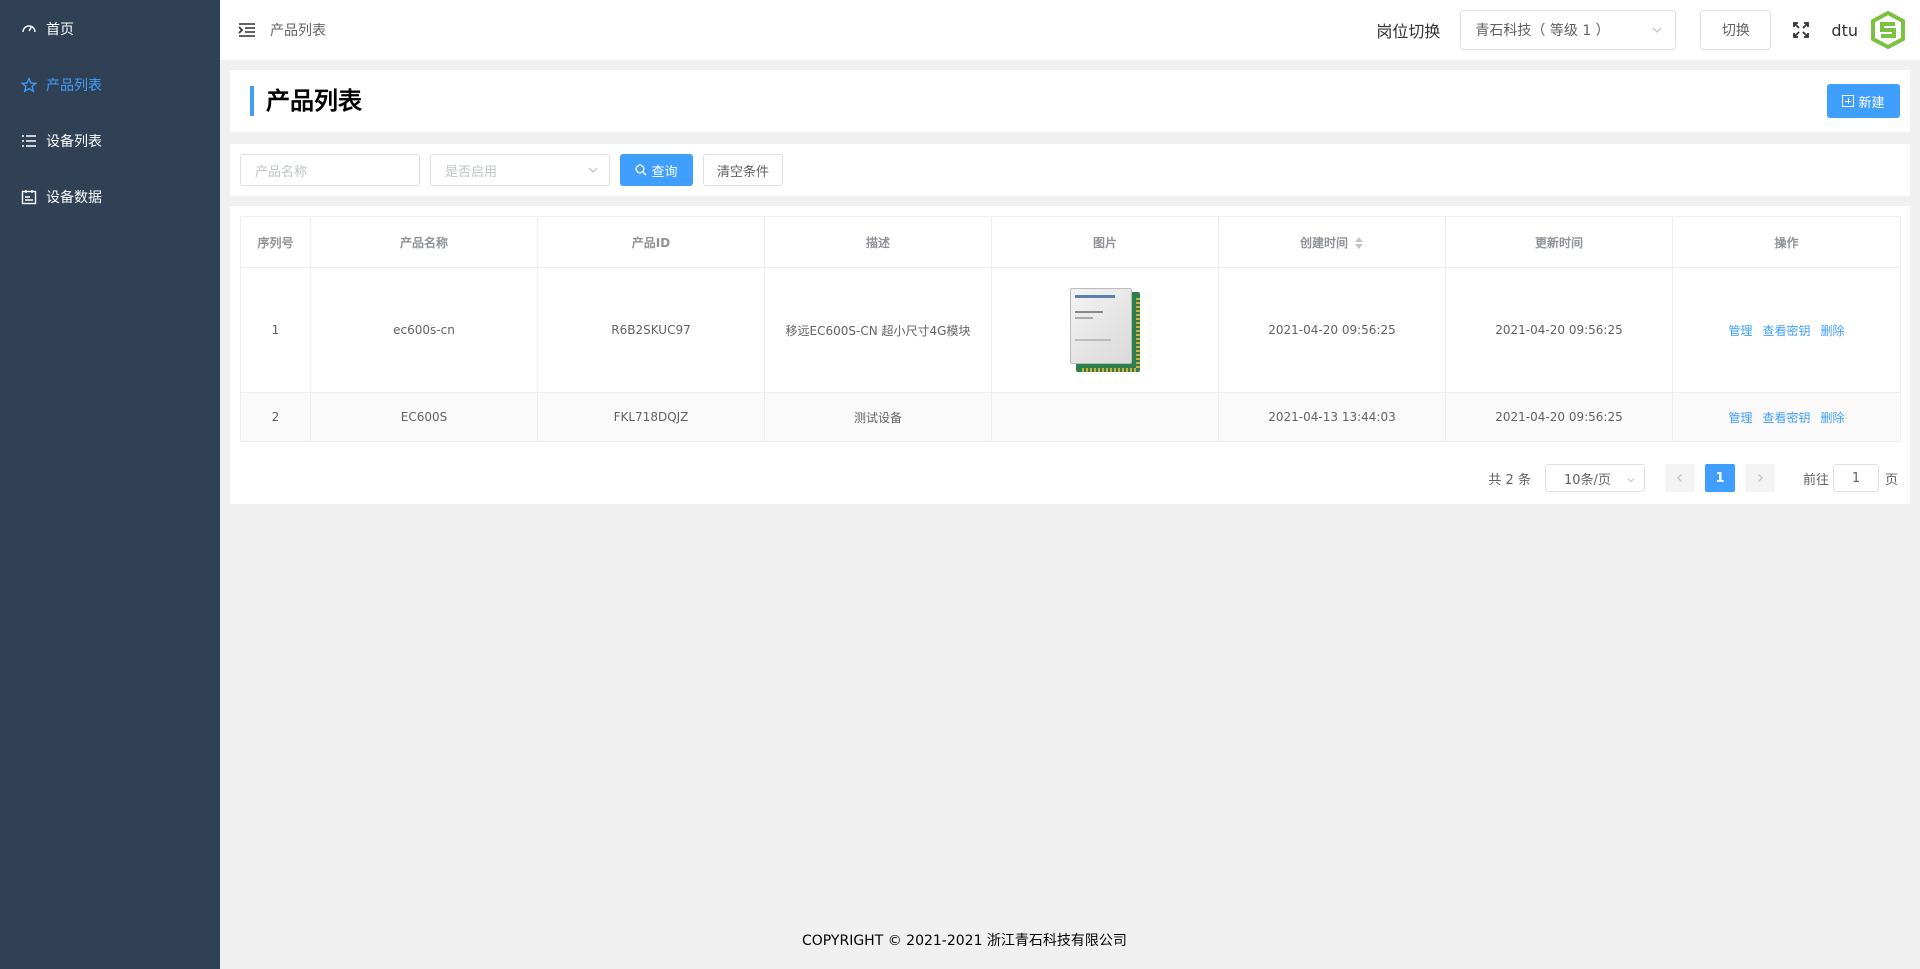 The width and height of the screenshot is (1920, 969). What do you see at coordinates (110, 85) in the screenshot?
I see `sidebar-item-products: 产品列表` at bounding box center [110, 85].